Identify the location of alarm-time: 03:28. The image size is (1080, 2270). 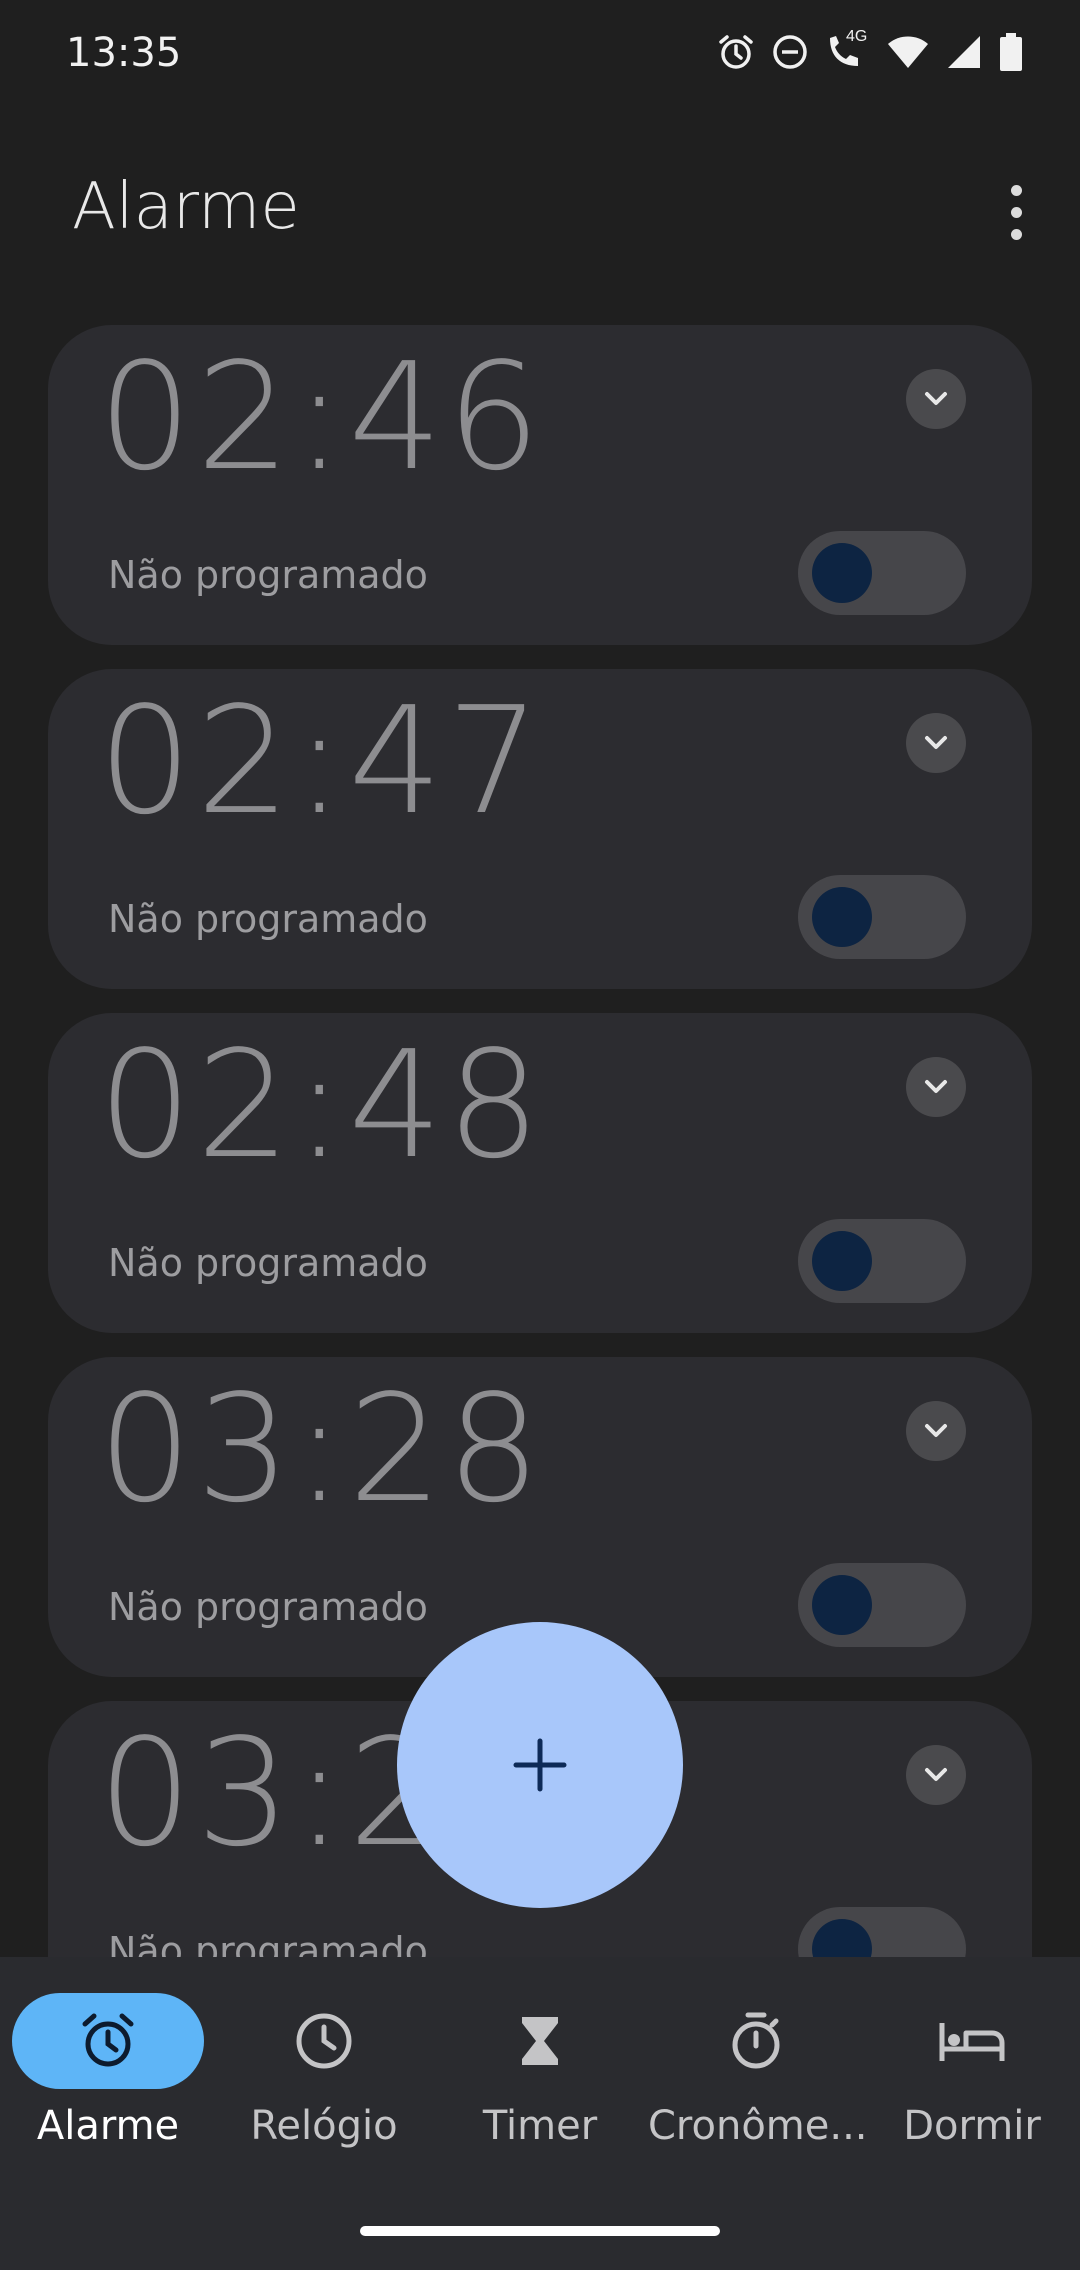
(321, 1449).